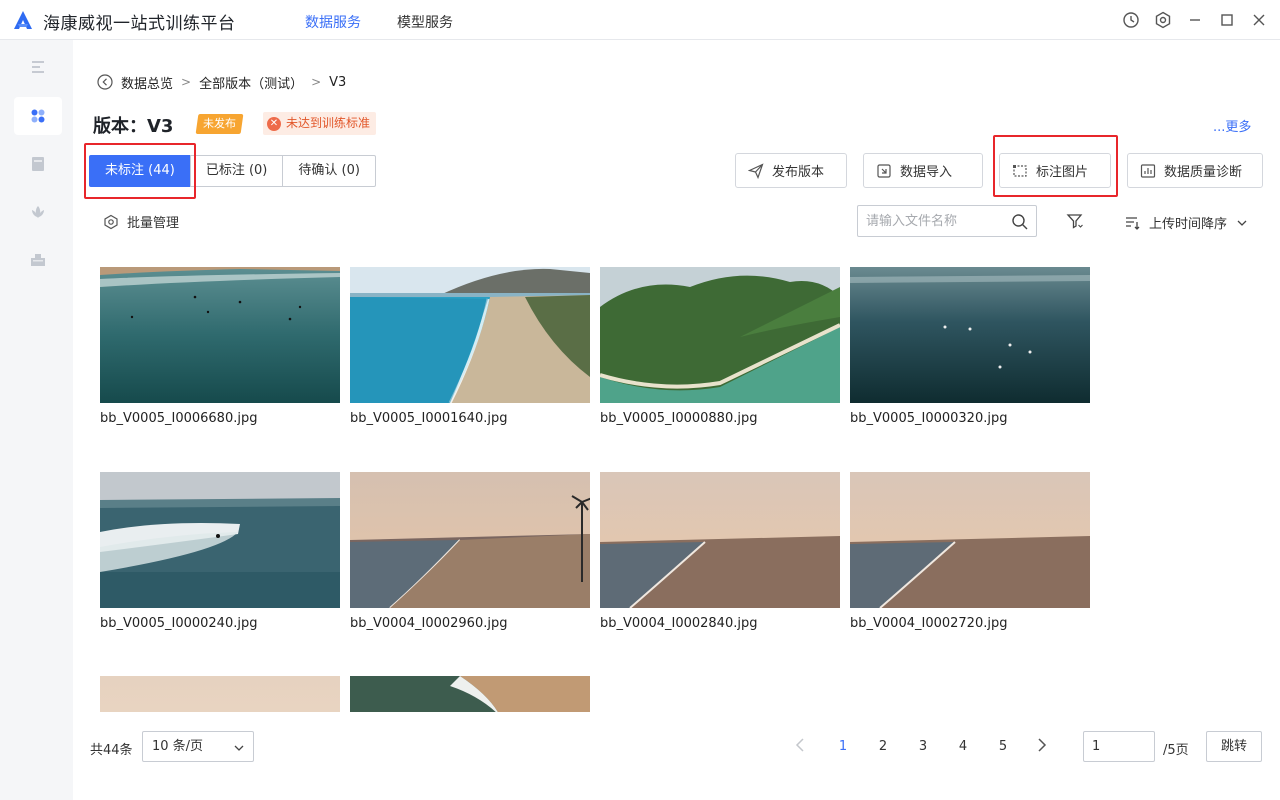 The height and width of the screenshot is (800, 1280). Describe the element at coordinates (883, 746) in the screenshot. I see `page-number: 2` at that location.